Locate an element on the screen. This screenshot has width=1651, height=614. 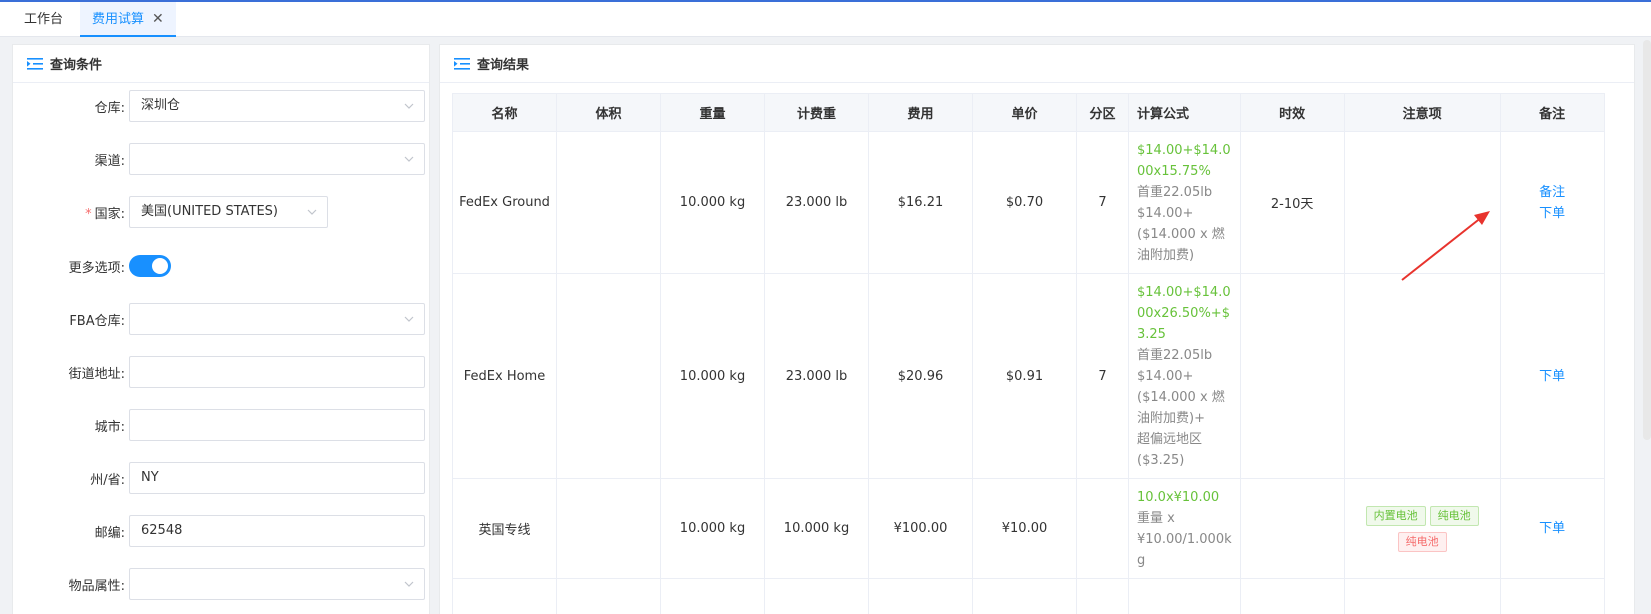
cell-zone: 7 is located at coordinates (1102, 376).